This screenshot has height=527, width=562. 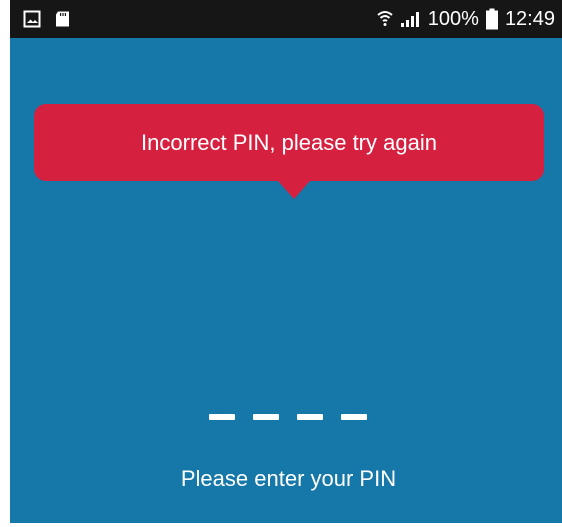 I want to click on sd-card-icon, so click(x=62, y=19).